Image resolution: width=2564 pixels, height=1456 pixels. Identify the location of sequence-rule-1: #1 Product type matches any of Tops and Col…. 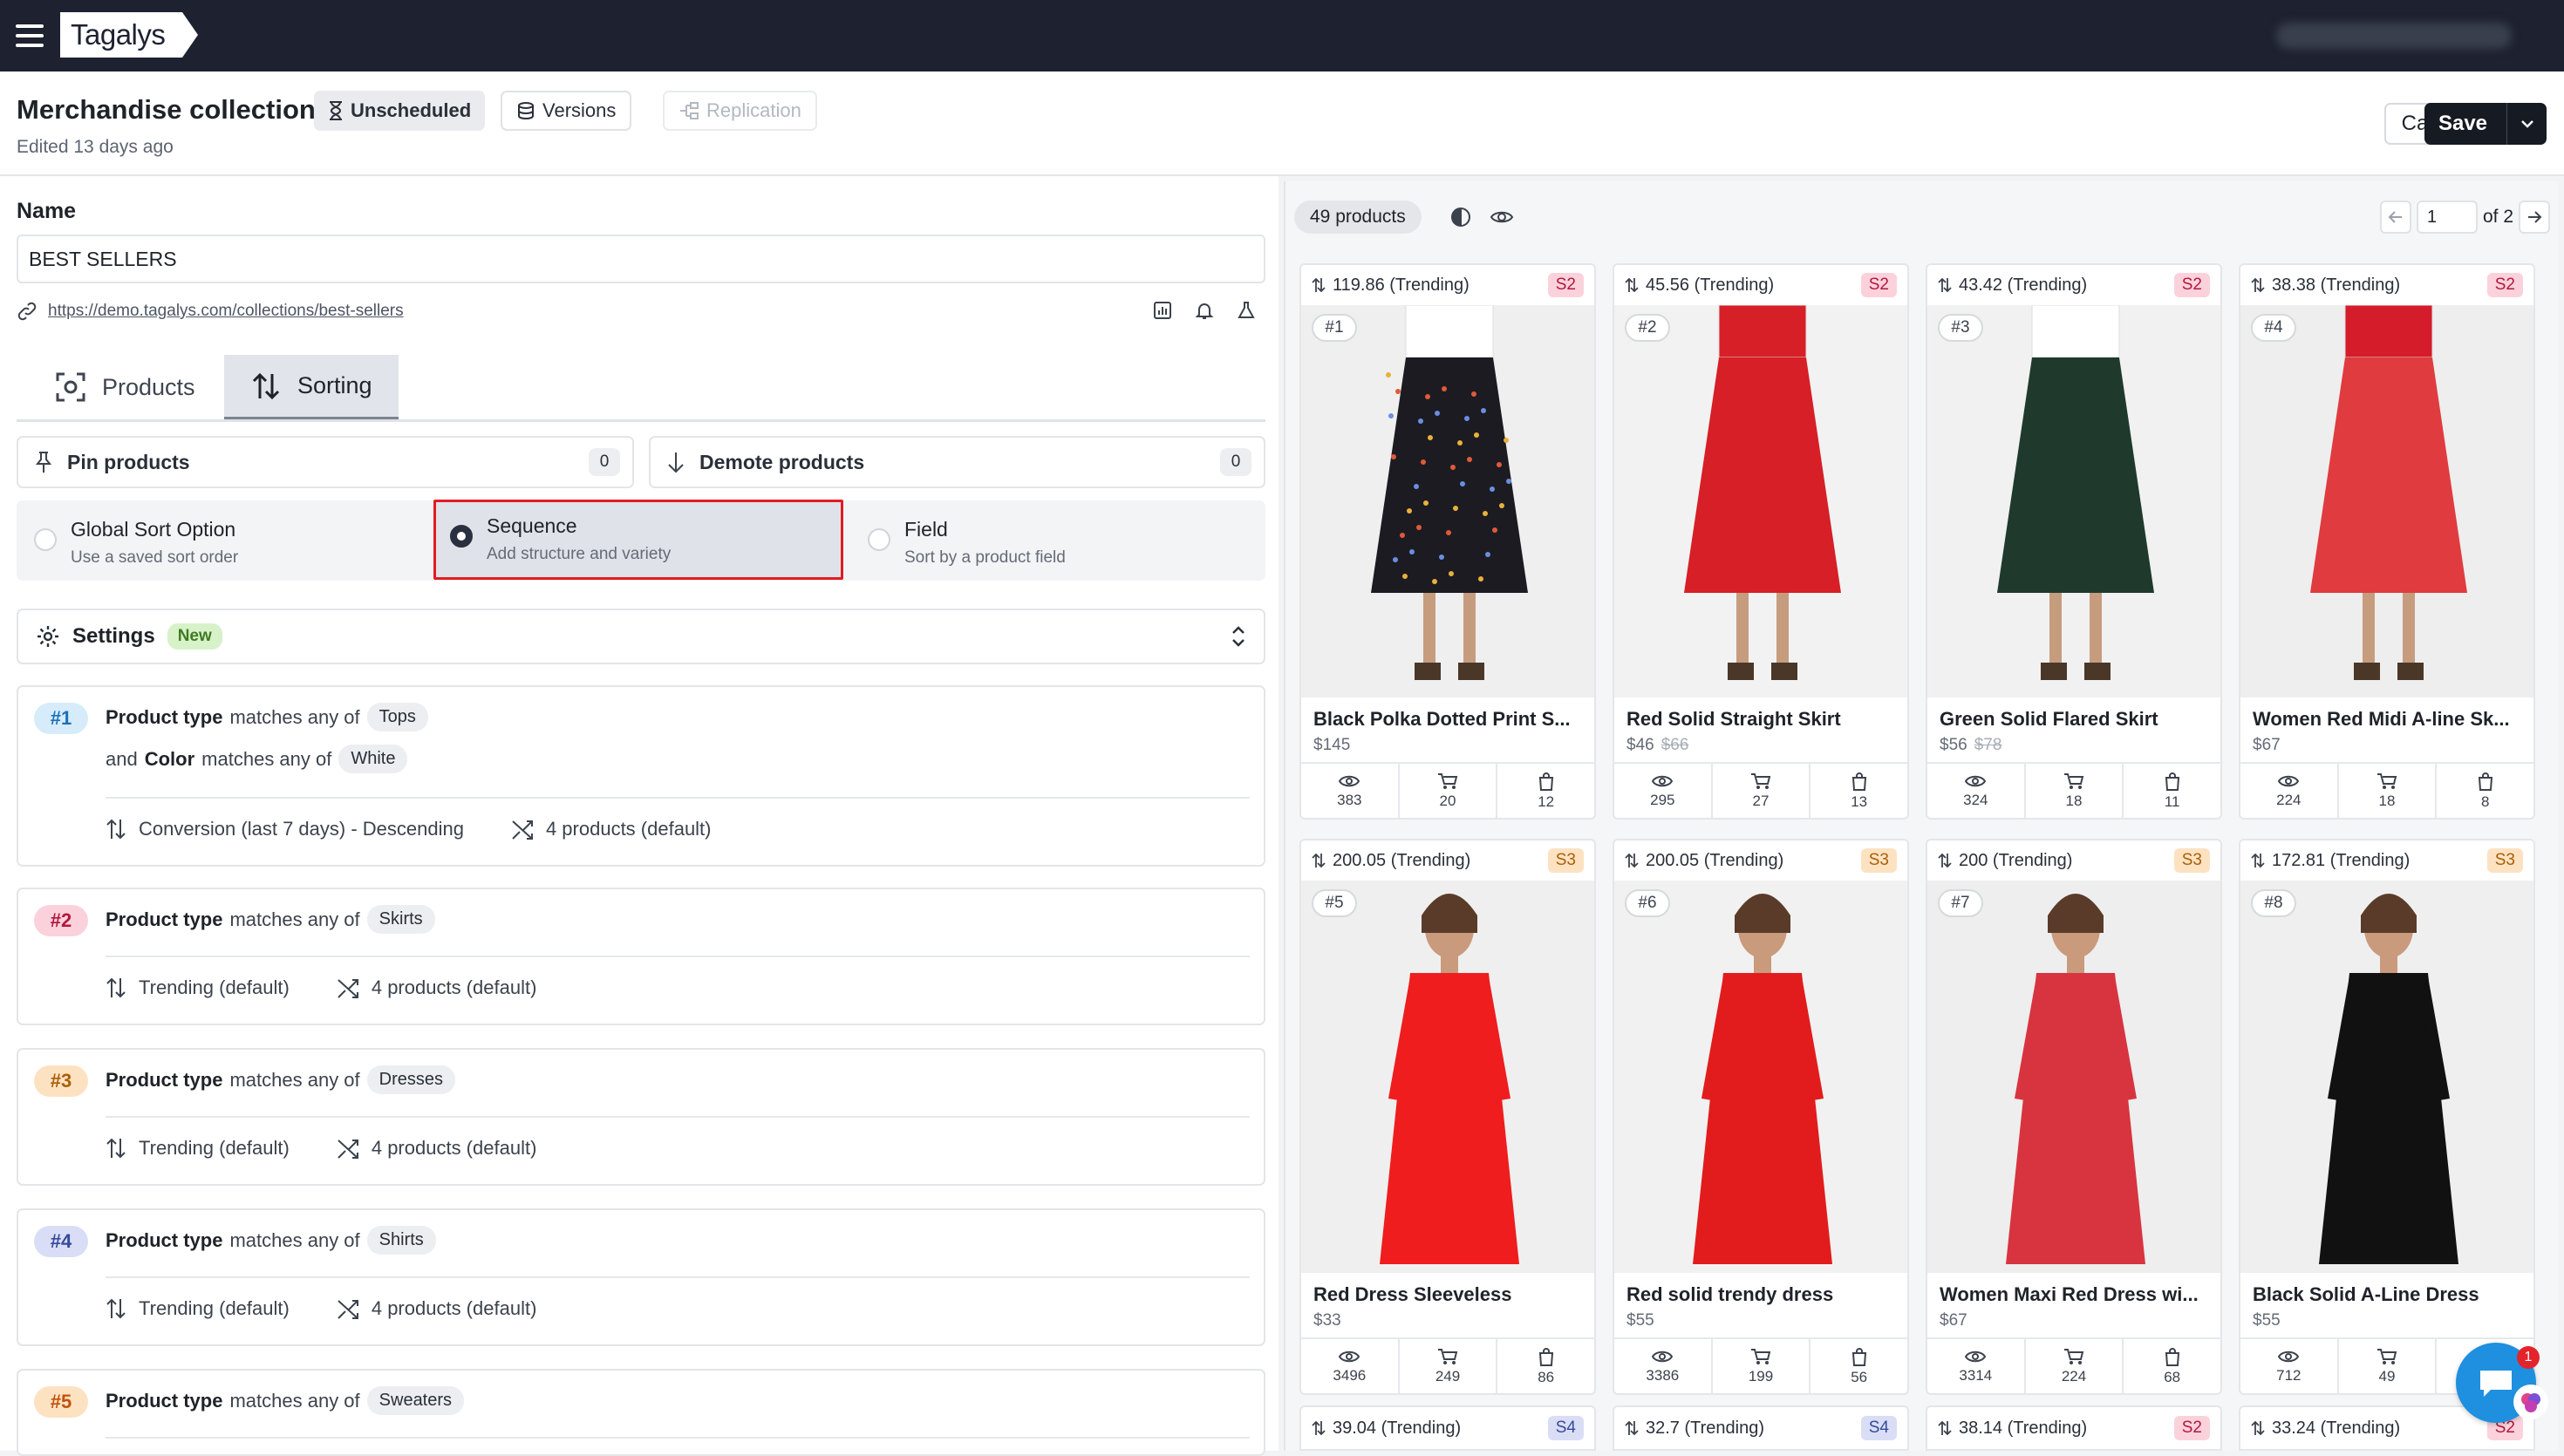
(641, 776).